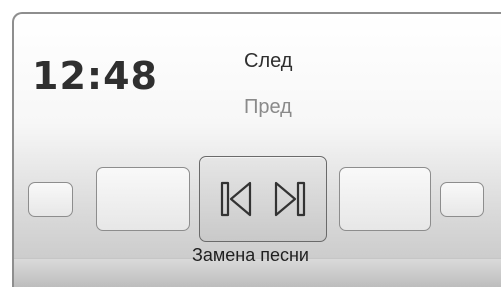 Image resolution: width=501 pixels, height=287 pixels. I want to click on clock-time: 12:48, so click(95, 76).